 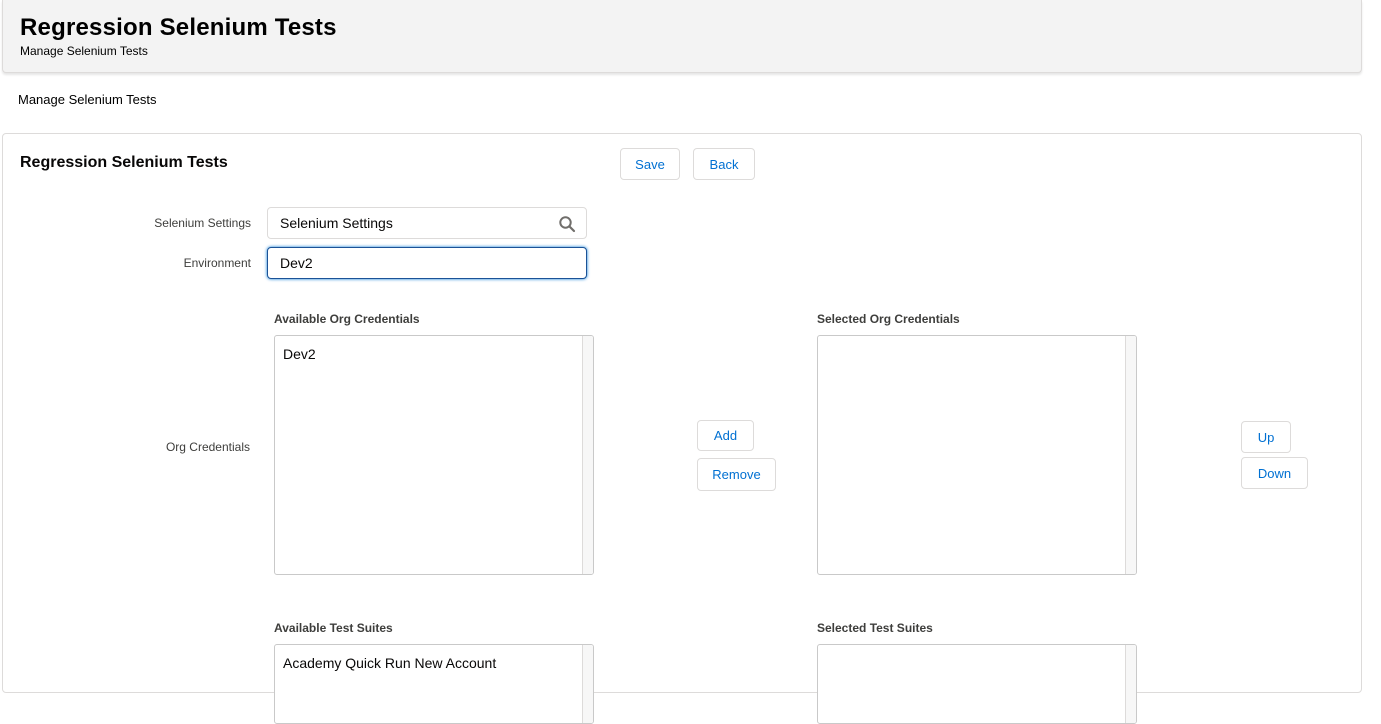 I want to click on down-button: Down, so click(x=1274, y=473).